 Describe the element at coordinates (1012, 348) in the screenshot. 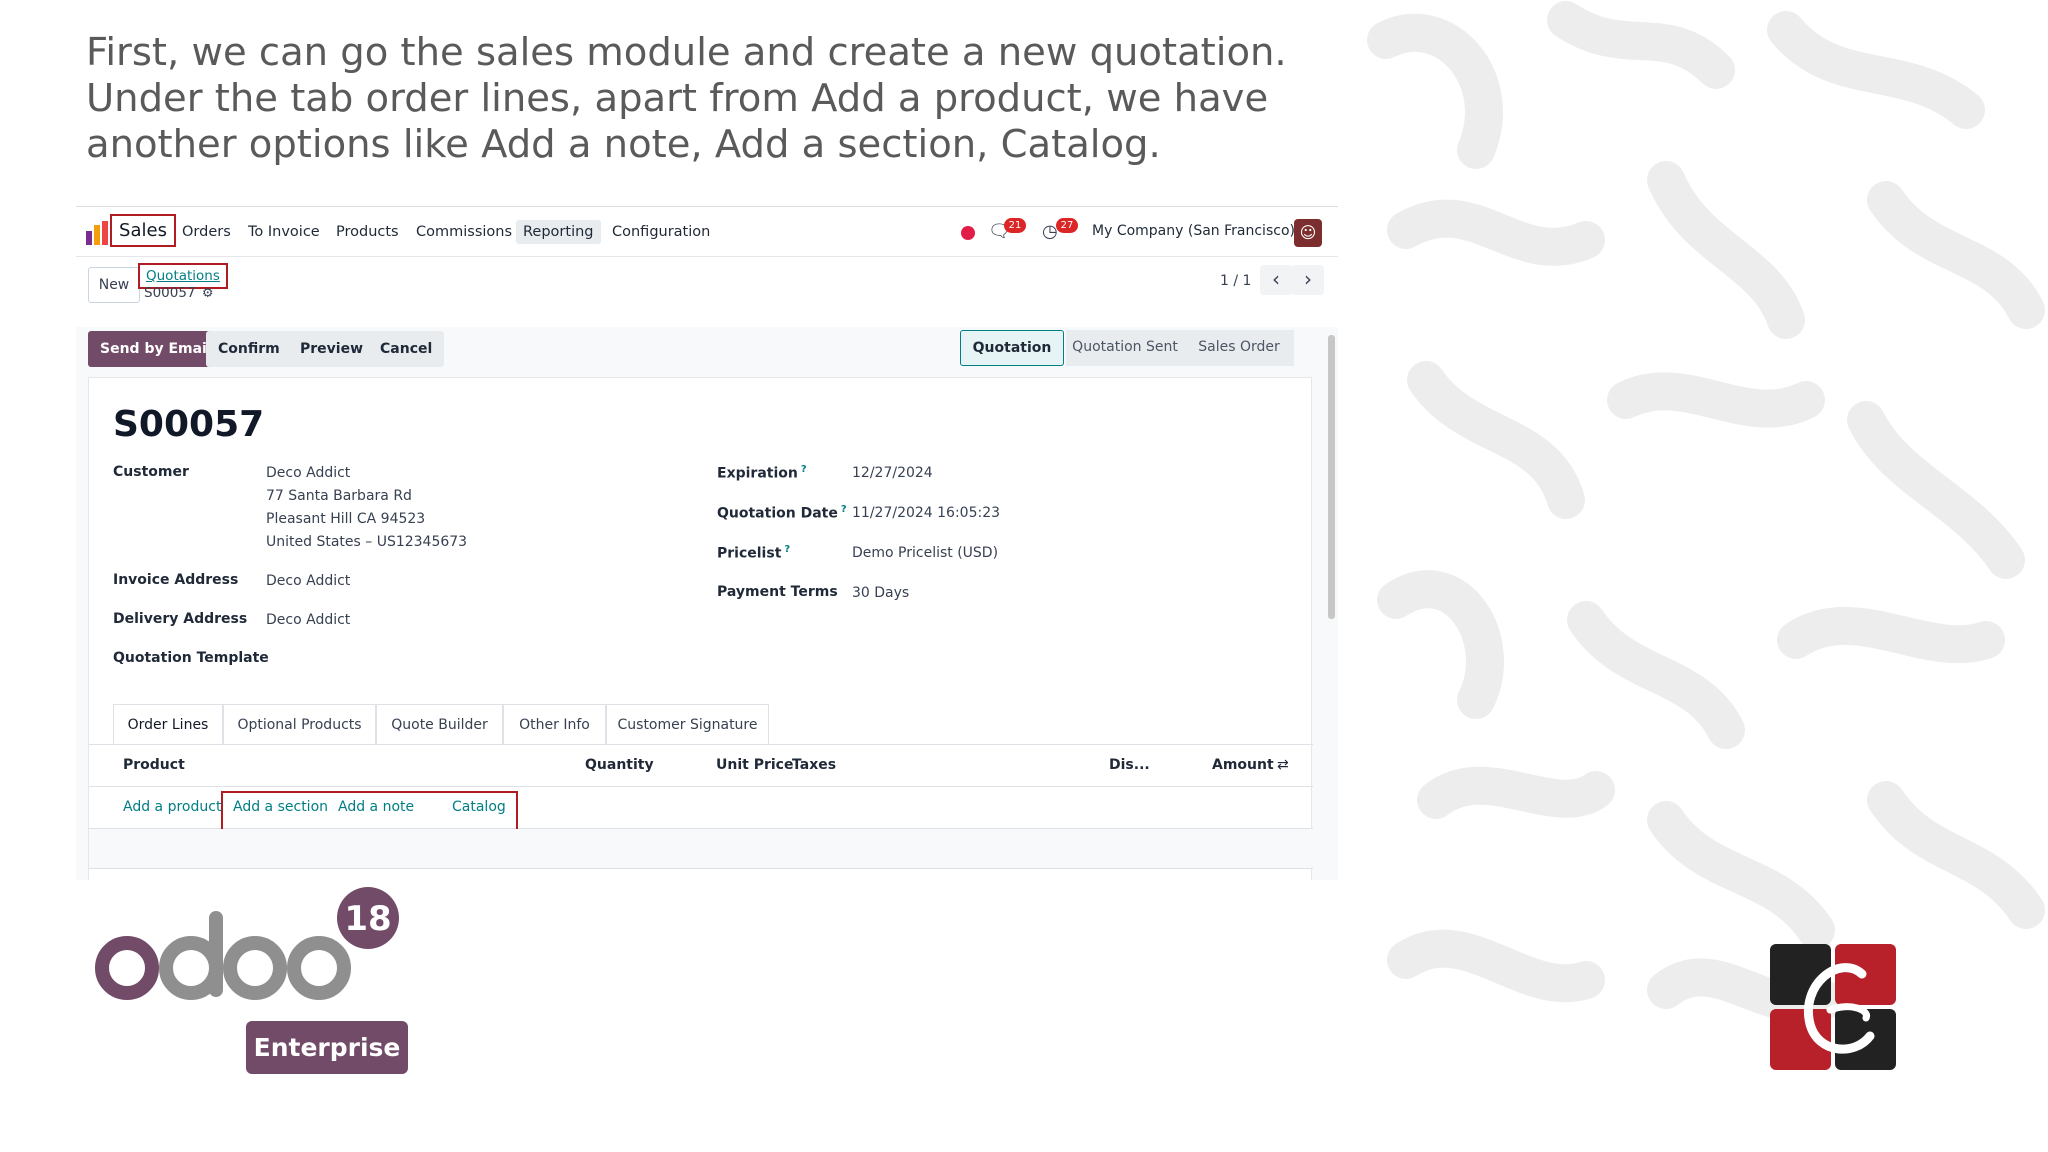

I see `stage-quotation: Quotation` at that location.